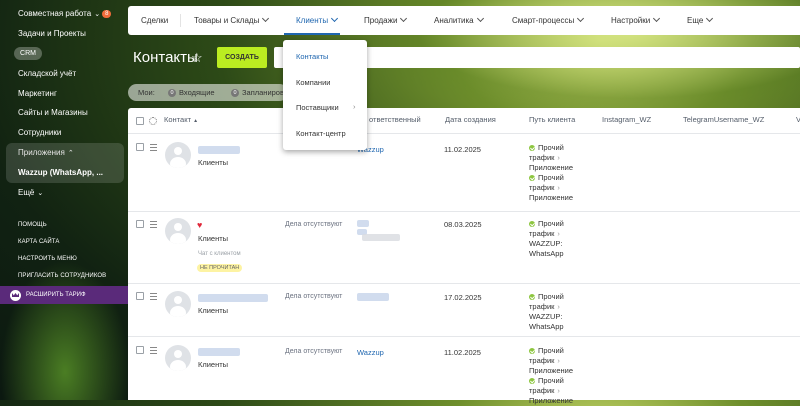  Describe the element at coordinates (395, 119) in the screenshot. I see `column-header-responsible: ответственный` at that location.